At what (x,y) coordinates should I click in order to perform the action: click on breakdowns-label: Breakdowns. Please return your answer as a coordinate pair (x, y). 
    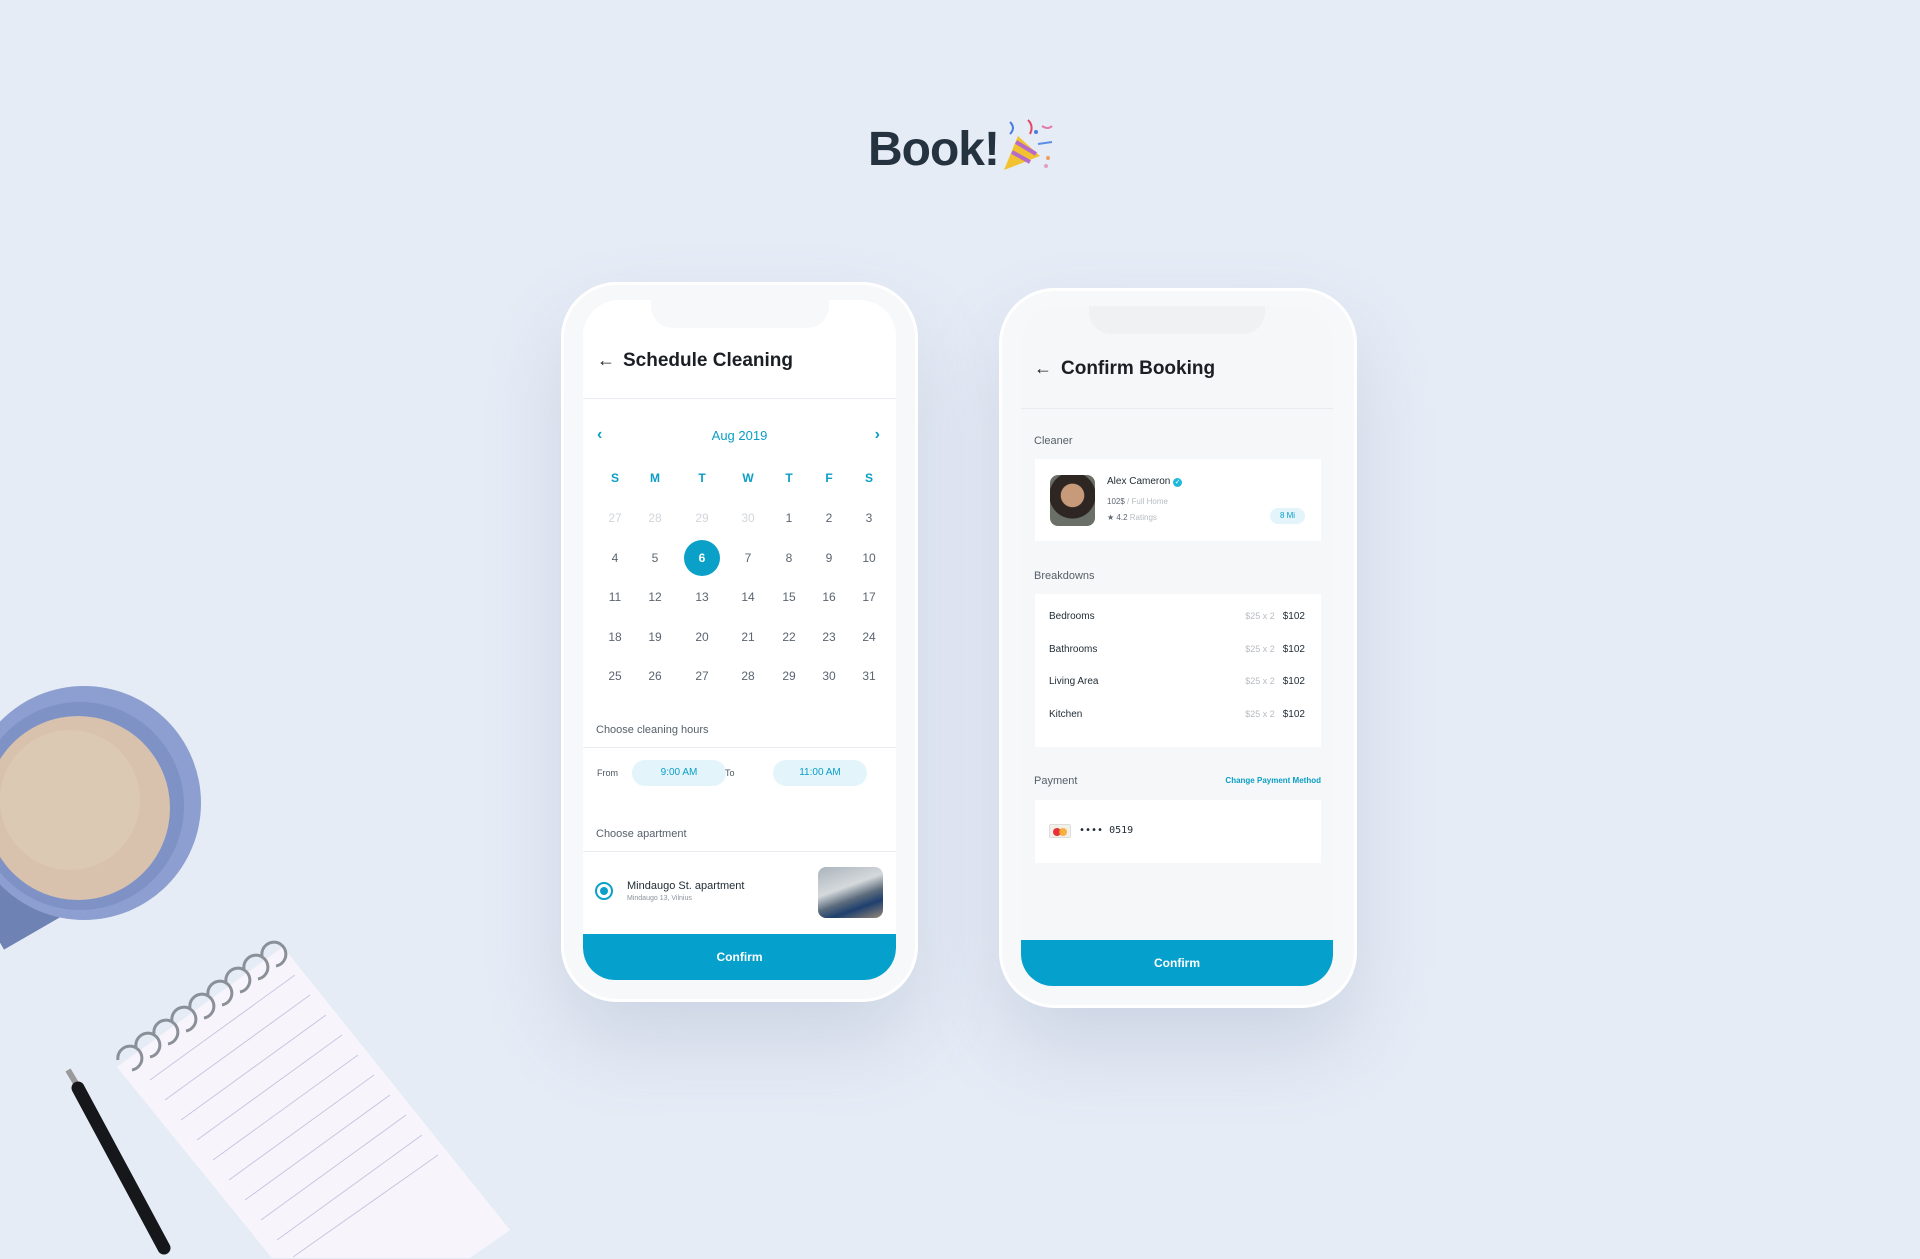
    Looking at the image, I should click on (1064, 576).